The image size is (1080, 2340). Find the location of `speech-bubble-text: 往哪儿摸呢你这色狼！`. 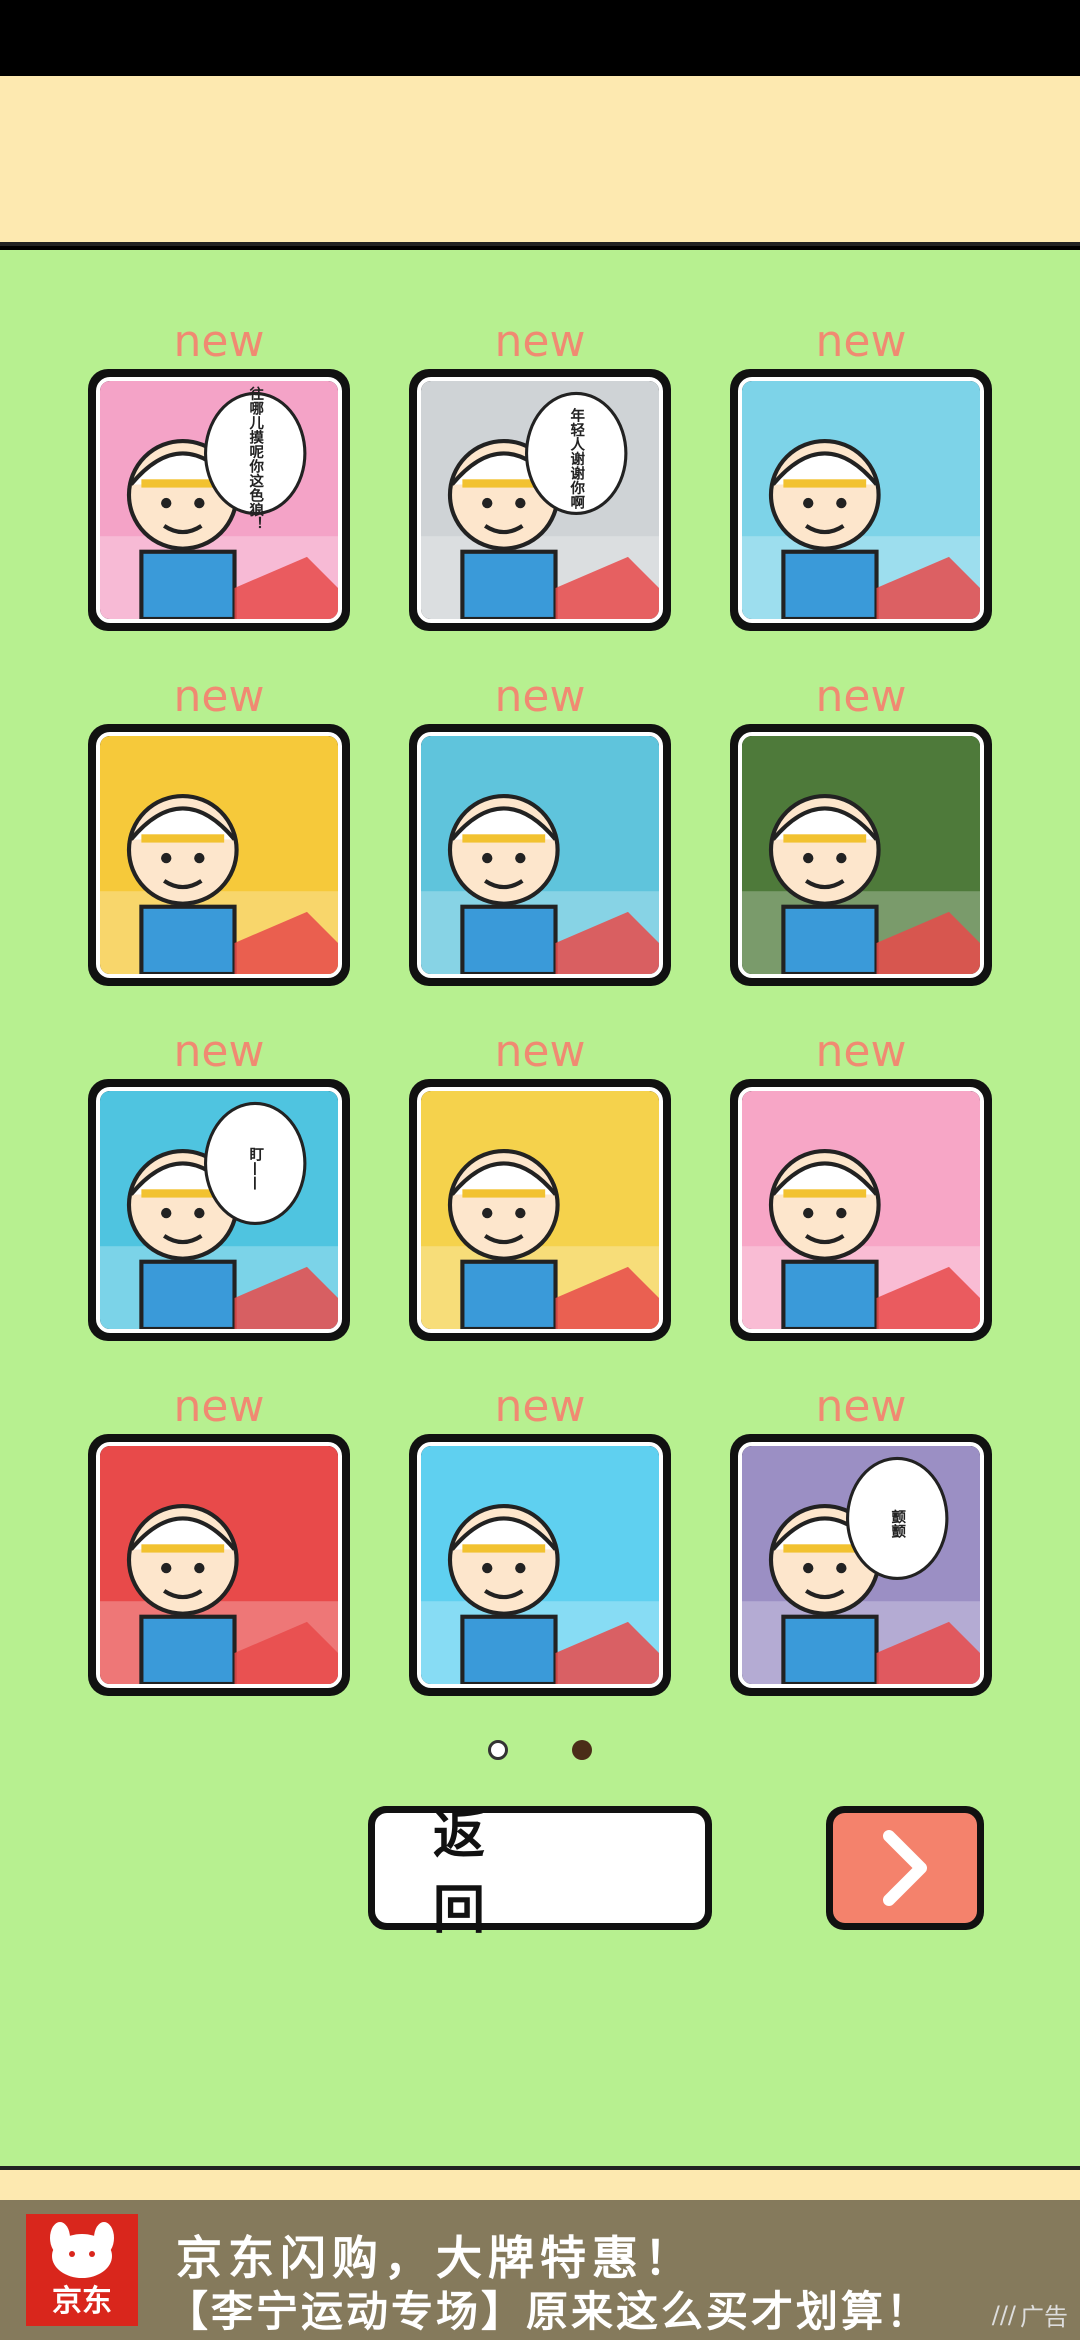

speech-bubble-text: 往哪儿摸呢你这色狼！ is located at coordinates (255, 458).